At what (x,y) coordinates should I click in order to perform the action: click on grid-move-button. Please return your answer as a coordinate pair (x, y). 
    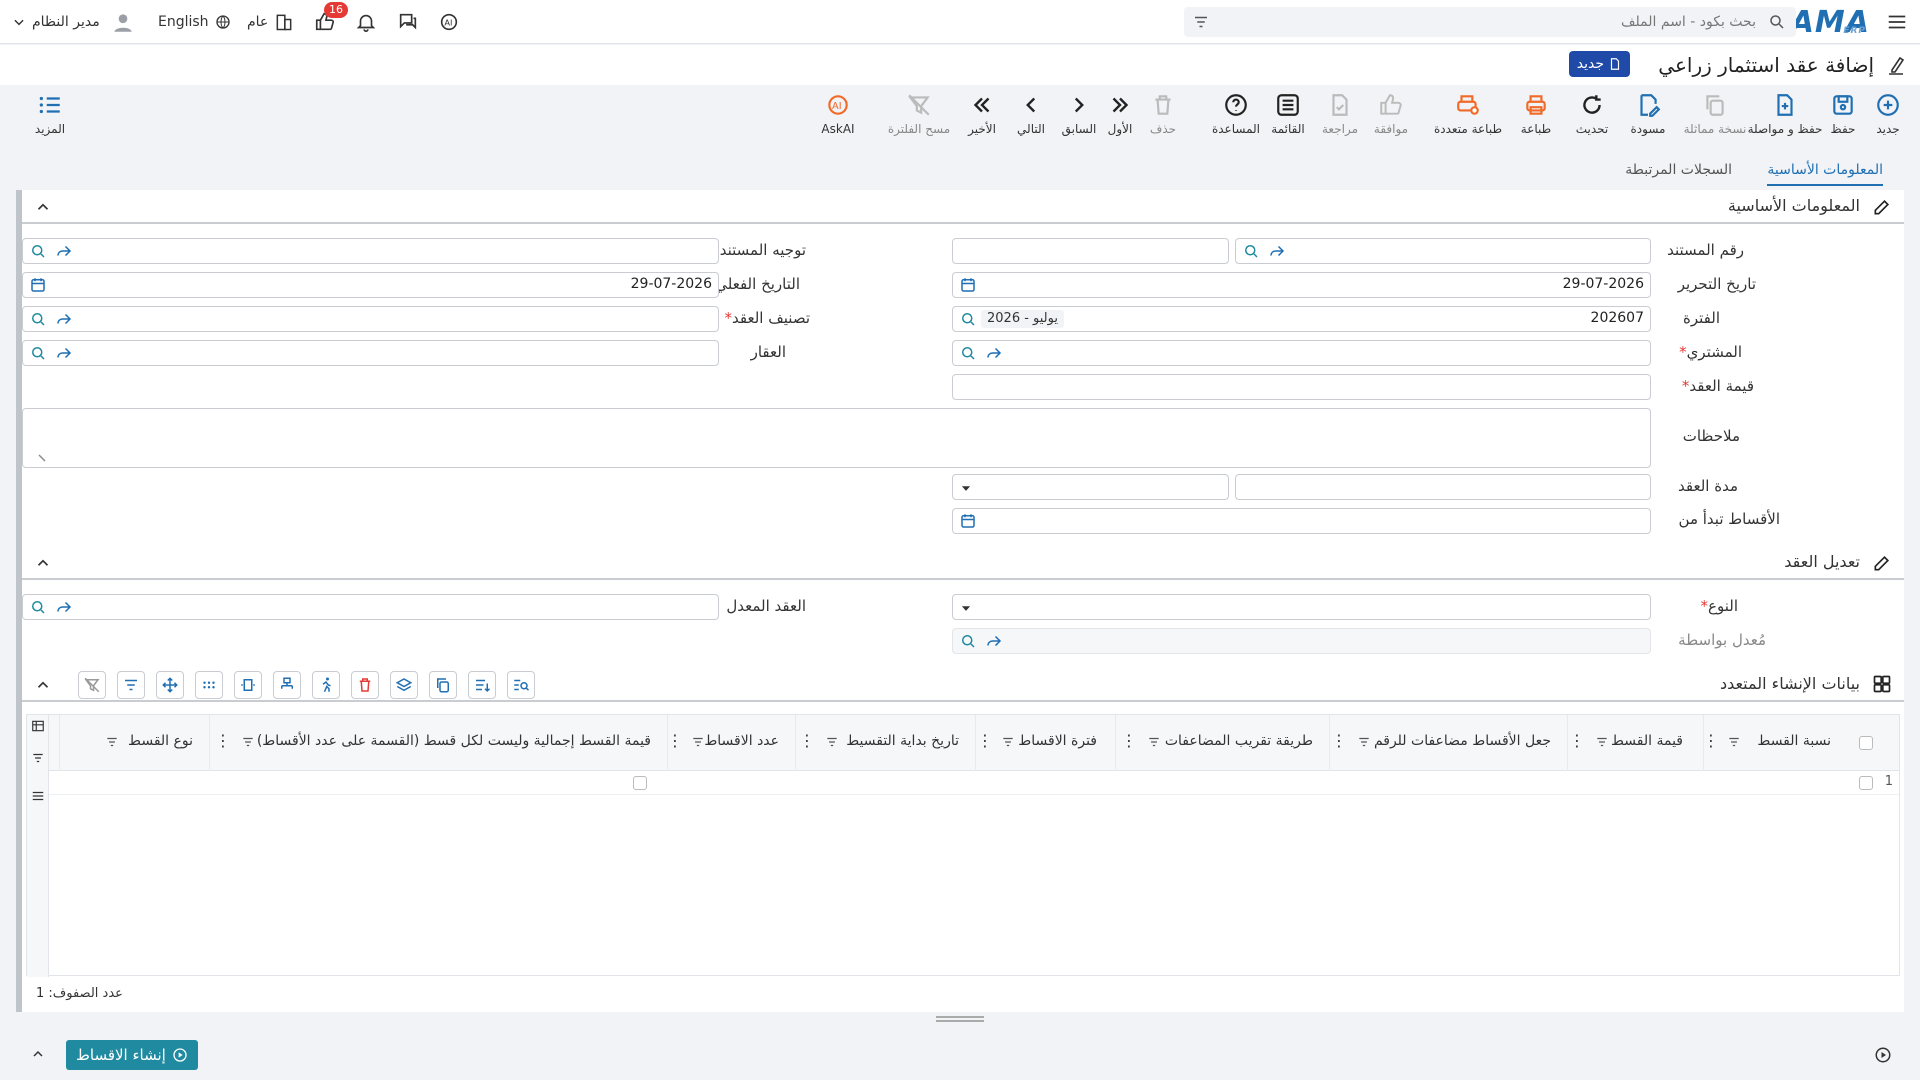
    Looking at the image, I should click on (170, 685).